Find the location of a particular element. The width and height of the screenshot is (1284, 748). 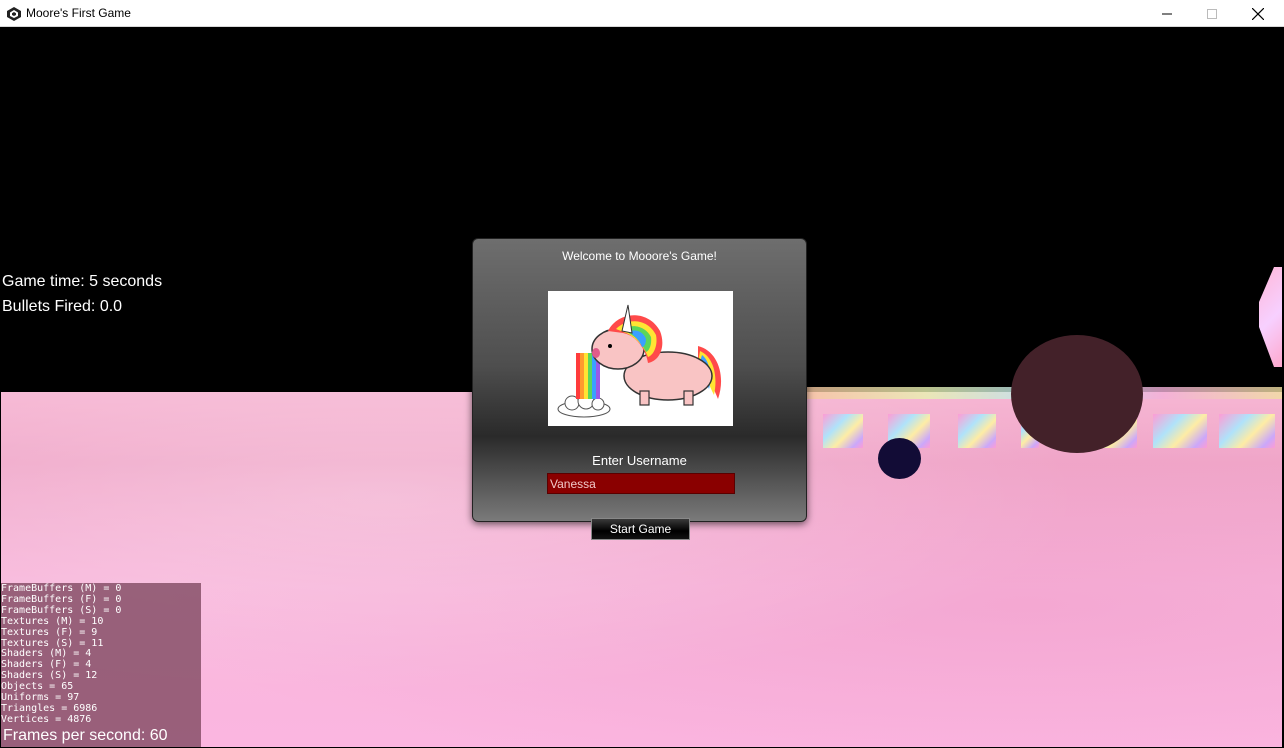

stat-line: Vertices = 4876 is located at coordinates (46, 719).